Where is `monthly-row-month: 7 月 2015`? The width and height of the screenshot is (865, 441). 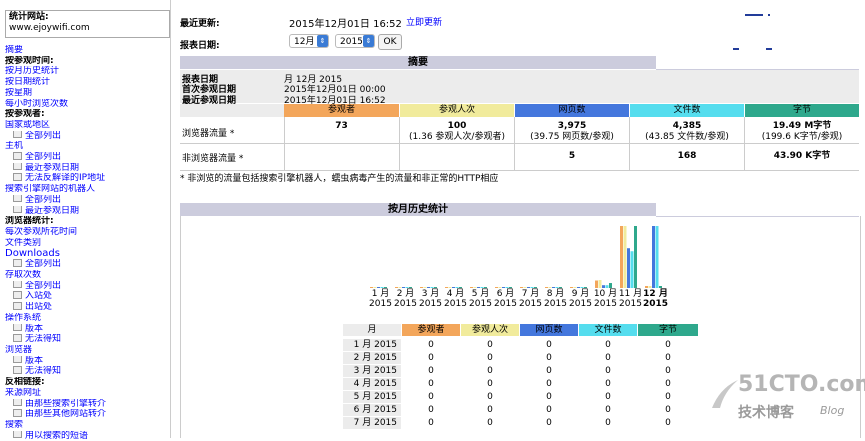 monthly-row-month: 7 月 2015 is located at coordinates (372, 423).